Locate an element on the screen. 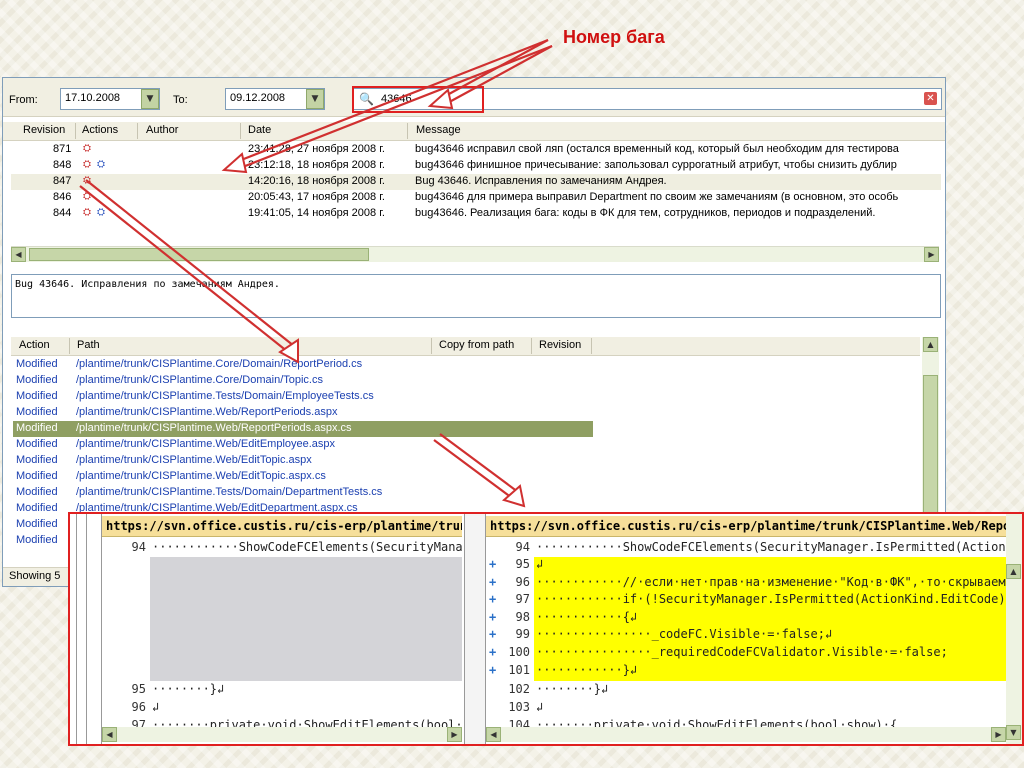 Image resolution: width=1024 pixels, height=768 pixels. arrow-to-log-message is located at coordinates (387, 106).